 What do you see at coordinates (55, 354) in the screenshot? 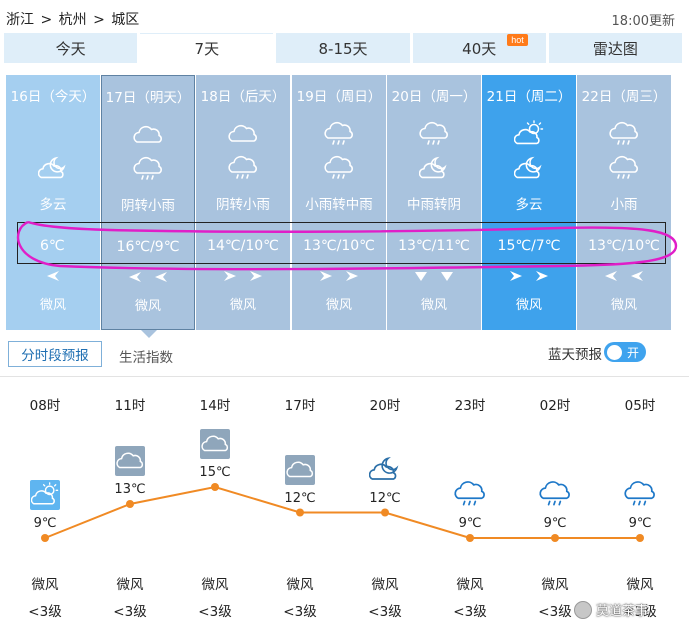
I see `tab-hourly-forecast: 分时段预报` at bounding box center [55, 354].